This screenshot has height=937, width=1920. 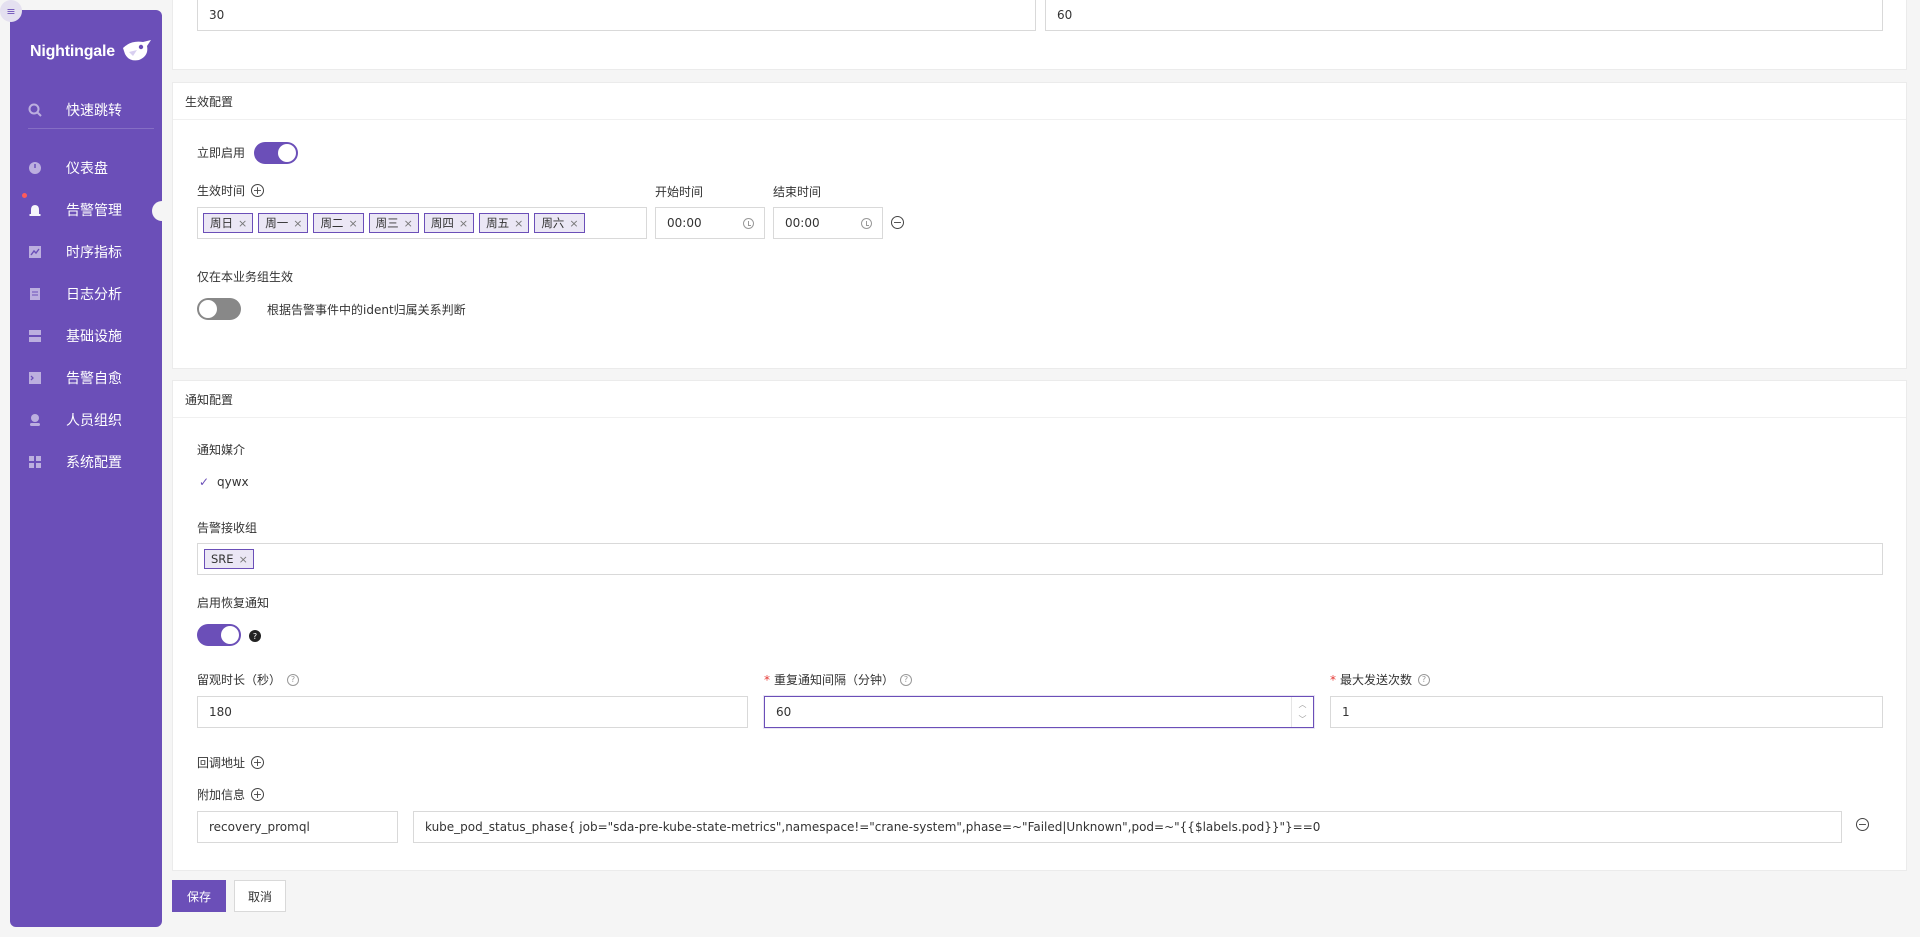 What do you see at coordinates (35, 252) in the screenshot?
I see `chart-icon` at bounding box center [35, 252].